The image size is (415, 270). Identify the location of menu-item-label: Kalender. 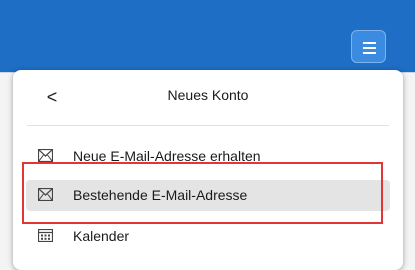
(101, 236).